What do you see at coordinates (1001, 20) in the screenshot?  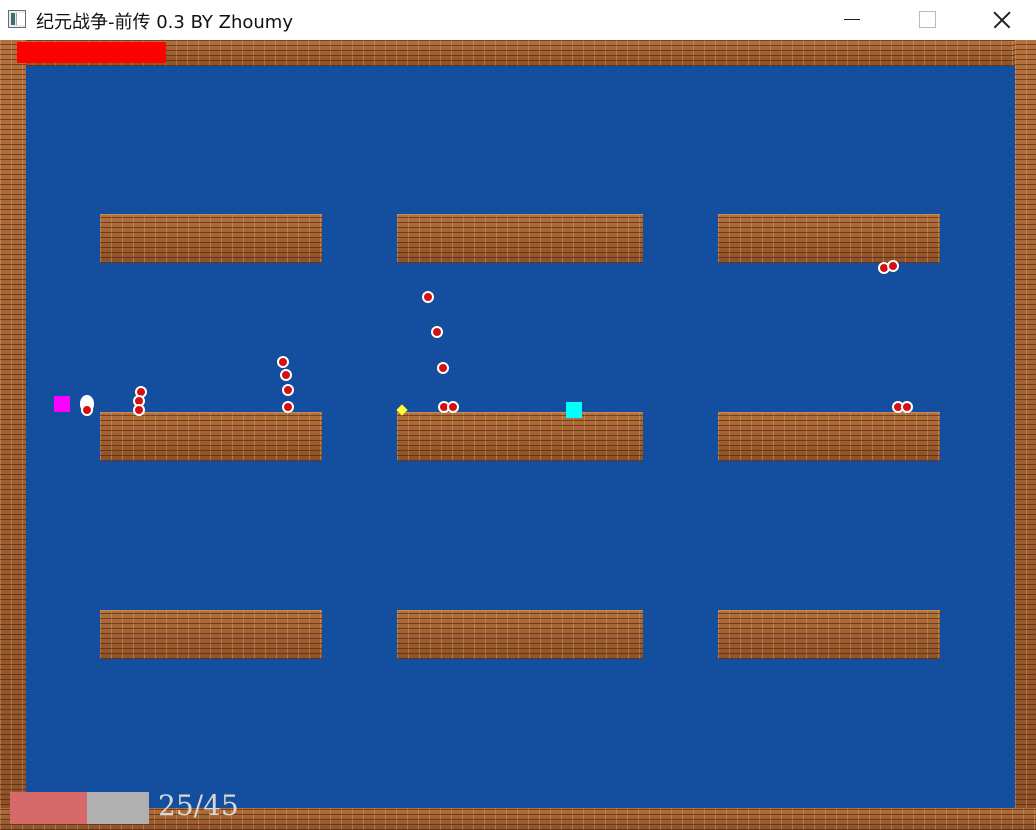 I see `close-icon` at bounding box center [1001, 20].